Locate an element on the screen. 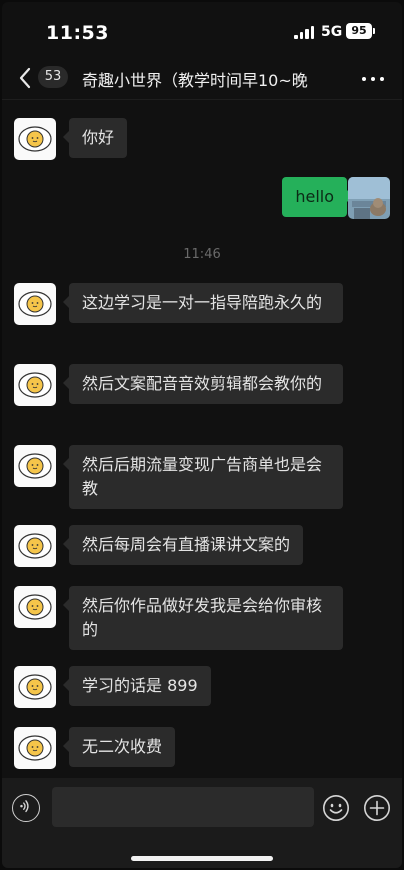  home-indicator is located at coordinates (202, 858).